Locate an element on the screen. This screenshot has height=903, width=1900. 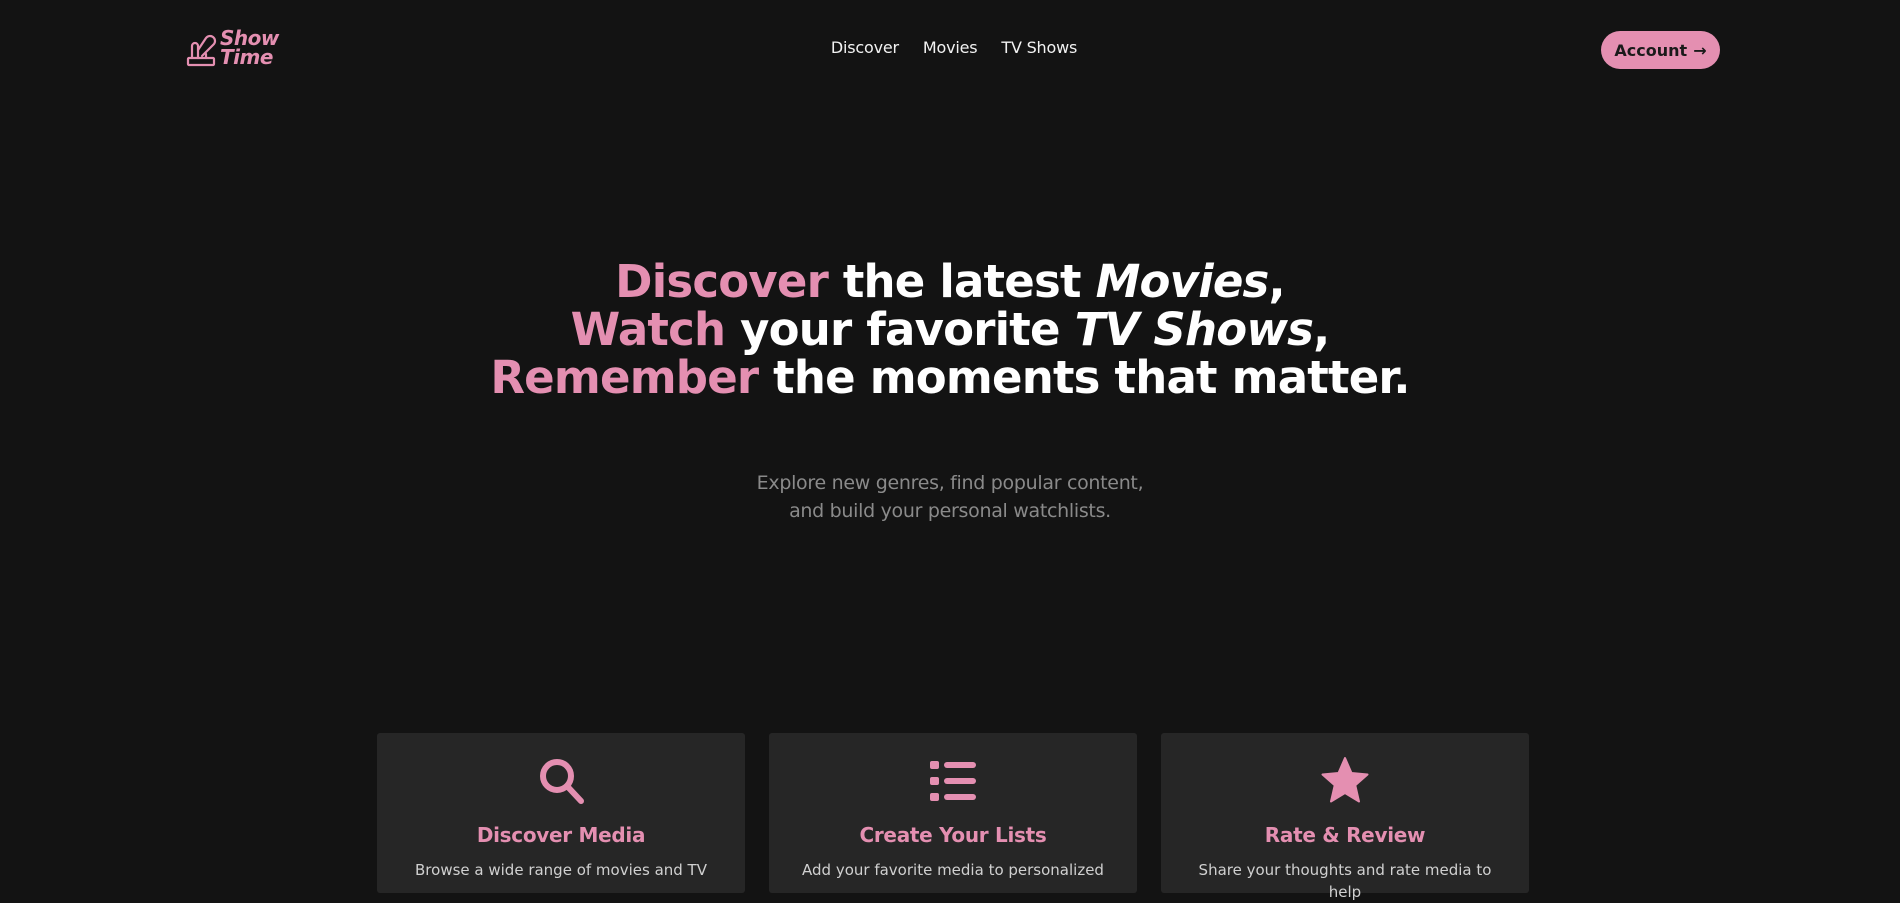
nav-item-movies: Movies is located at coordinates (950, 47).